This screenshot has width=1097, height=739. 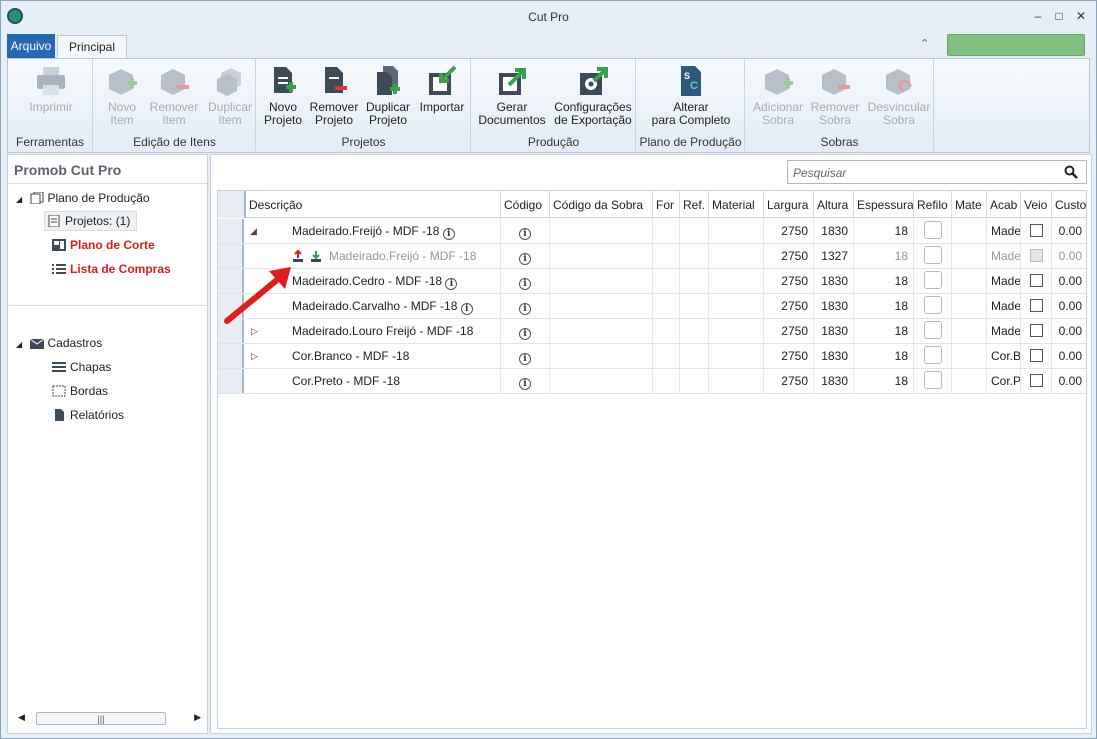 What do you see at coordinates (778, 96) in the screenshot?
I see `add-scrap-button: Adicionar Sobra` at bounding box center [778, 96].